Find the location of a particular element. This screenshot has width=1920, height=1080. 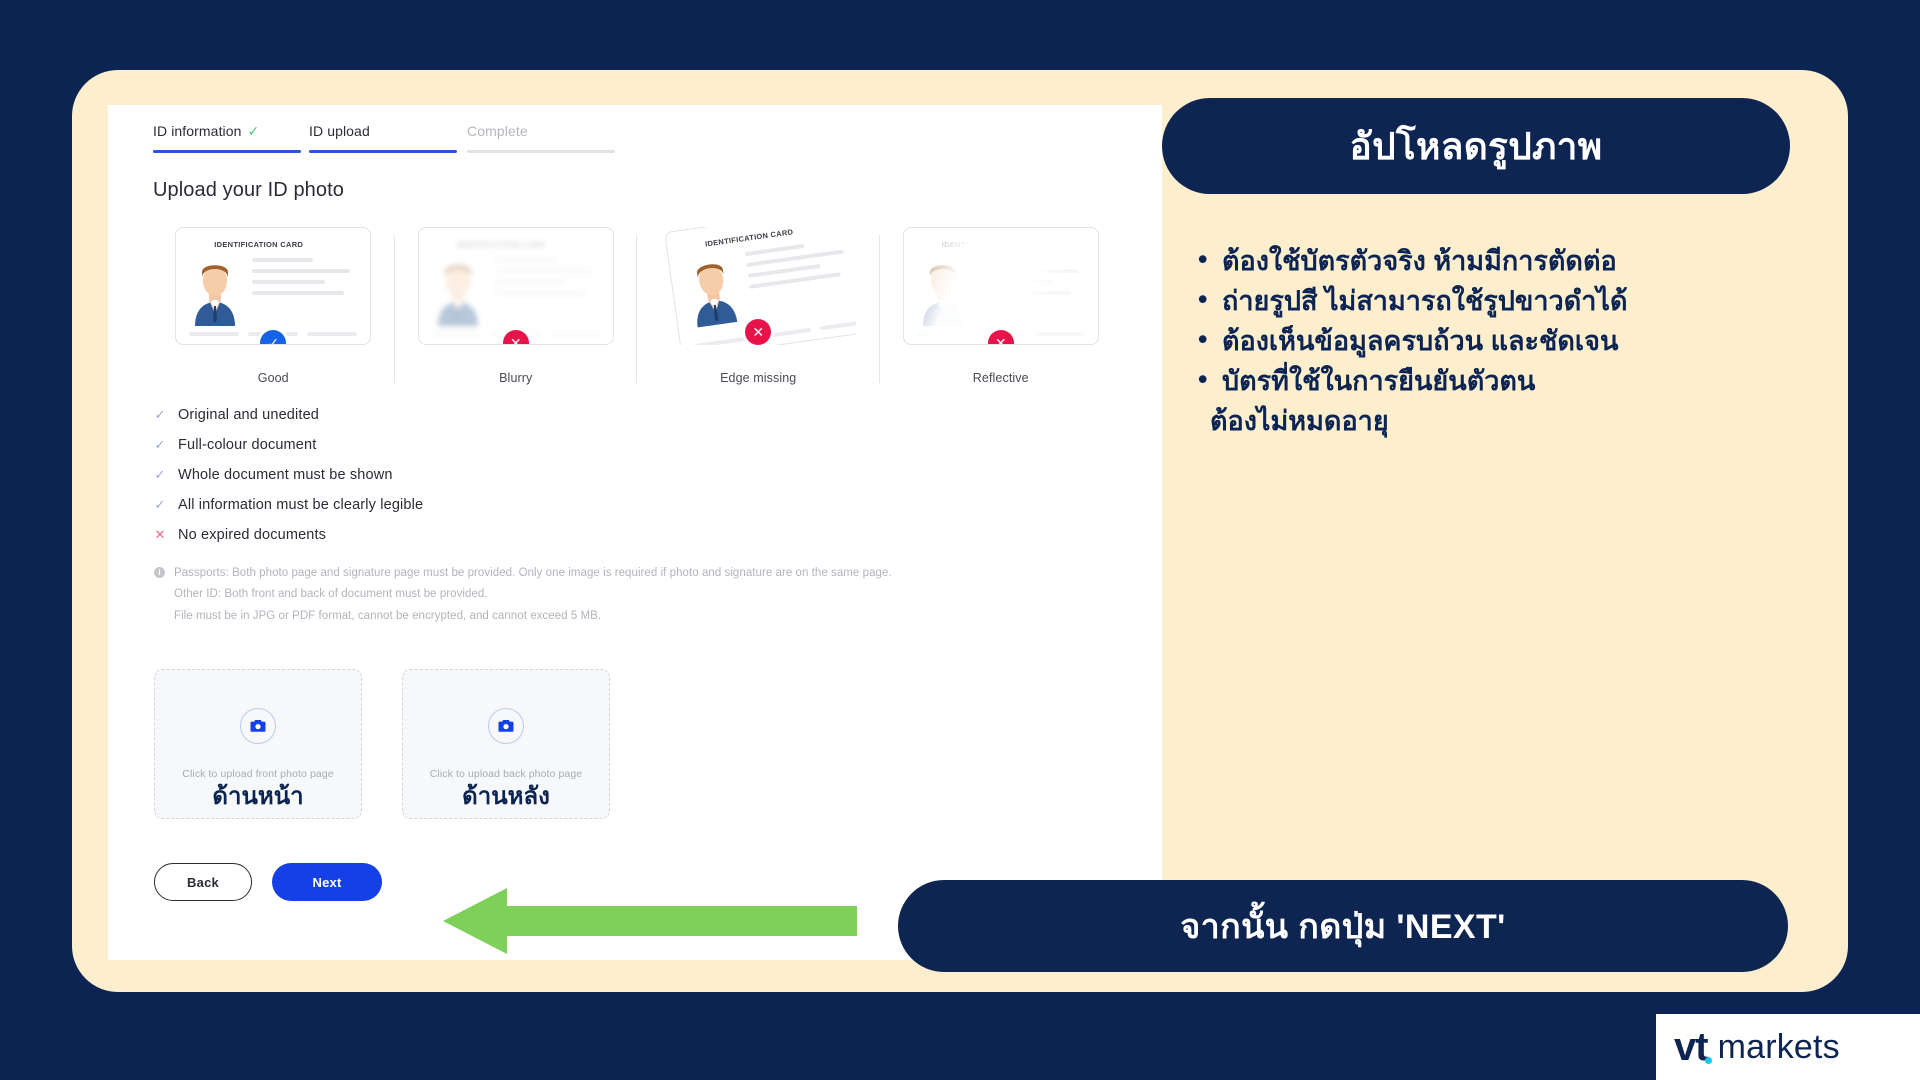

list-item: ✓ Original and unedited is located at coordinates (288, 415).